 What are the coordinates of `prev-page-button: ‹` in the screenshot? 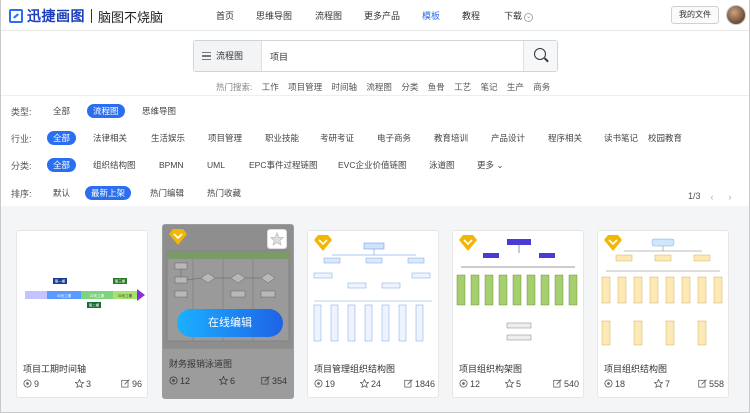 It's located at (712, 197).